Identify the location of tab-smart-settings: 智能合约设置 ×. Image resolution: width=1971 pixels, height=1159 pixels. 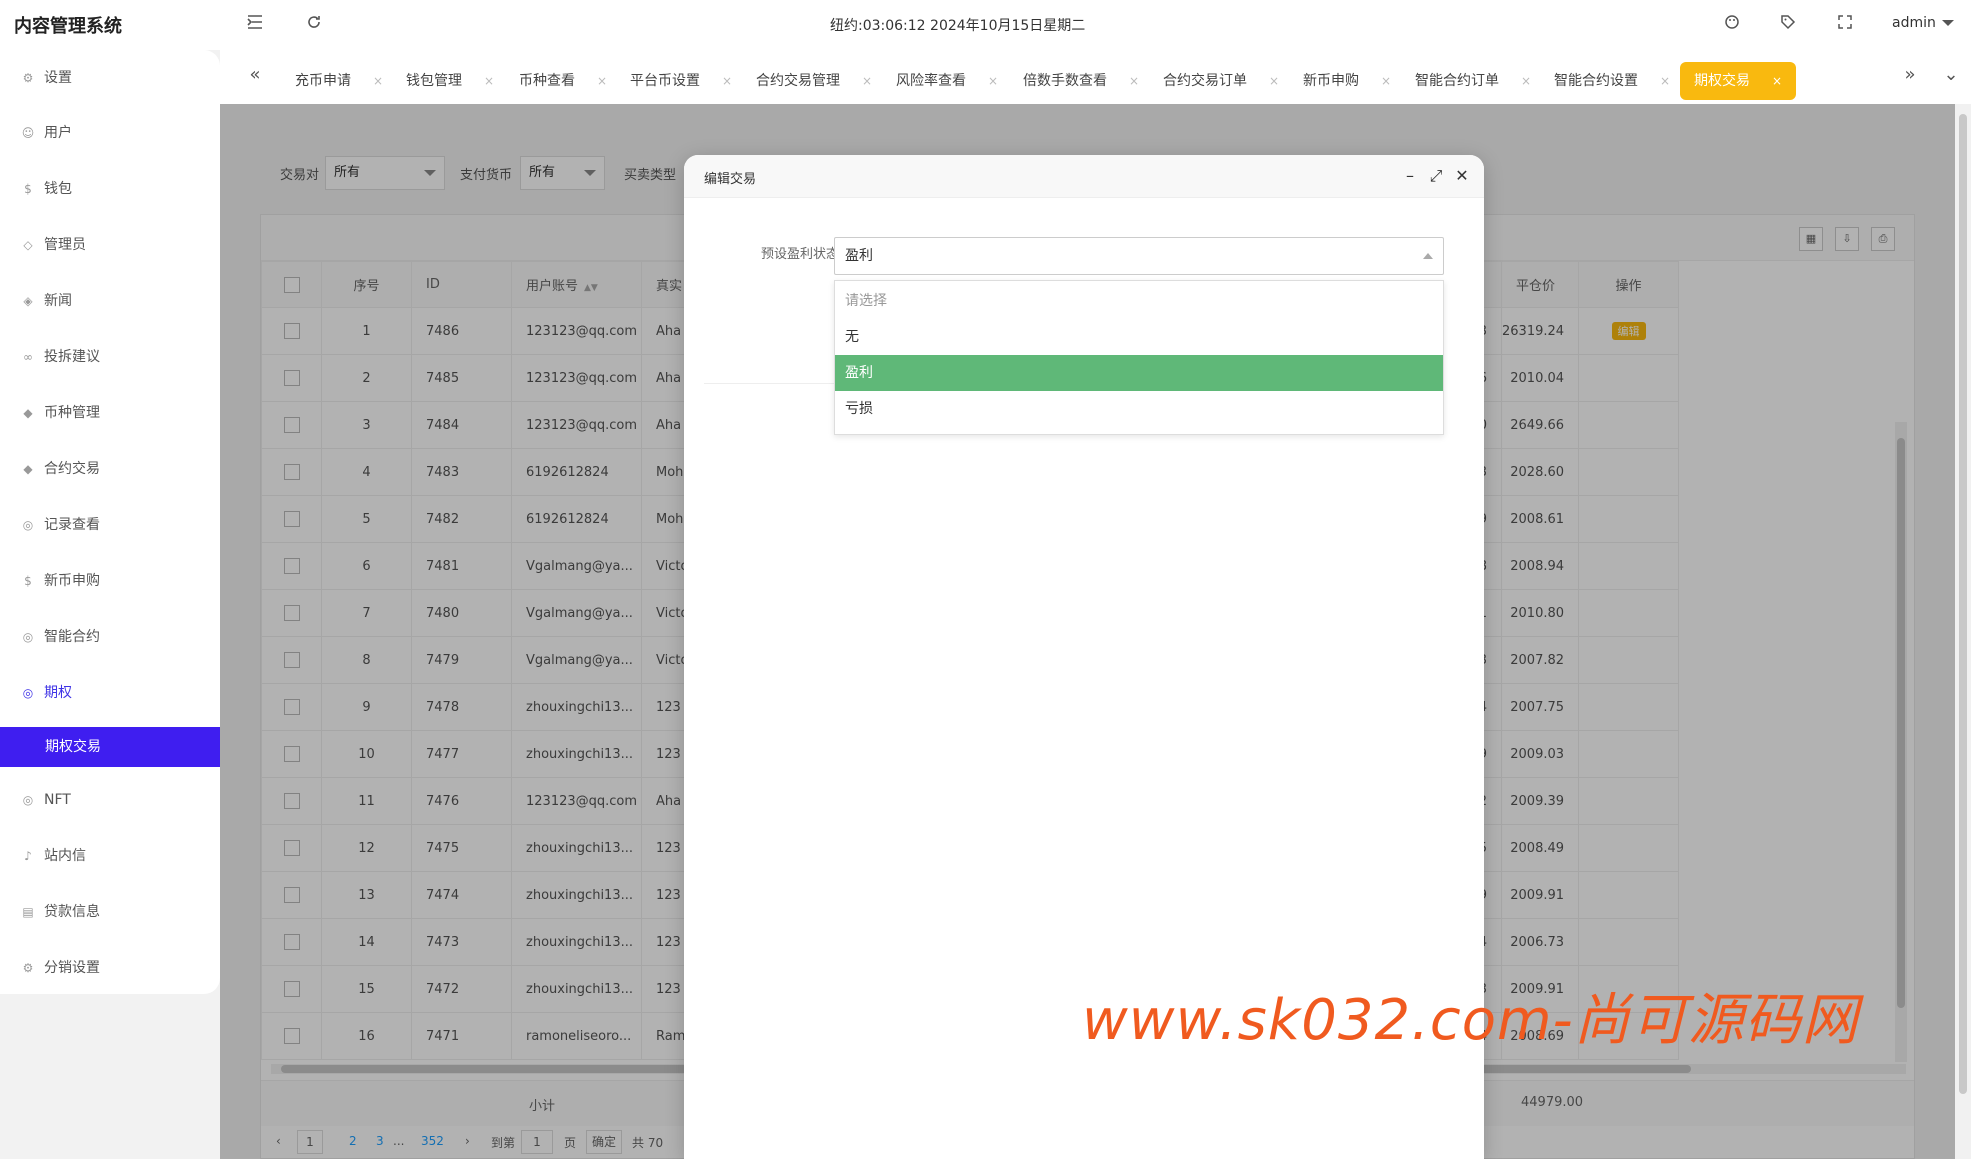
(1612, 81).